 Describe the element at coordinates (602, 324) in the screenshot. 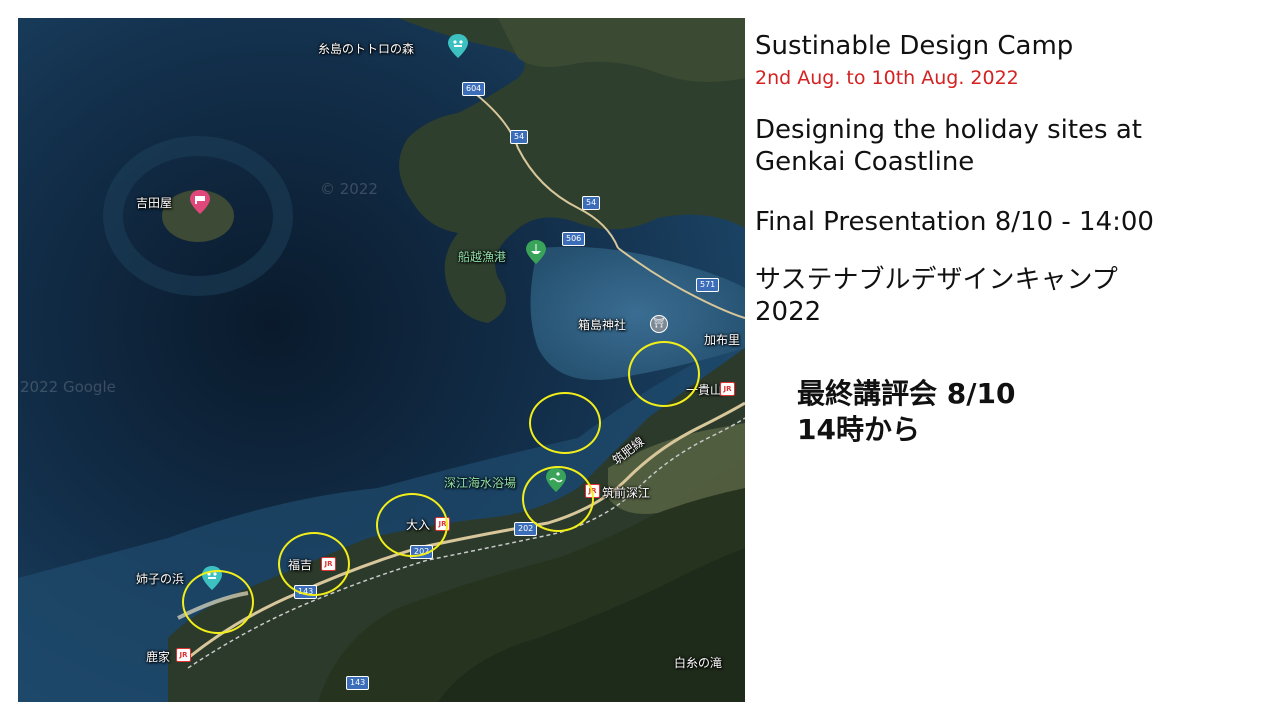

I see `place-label-hakoshima-shrine: 箱島神社` at that location.